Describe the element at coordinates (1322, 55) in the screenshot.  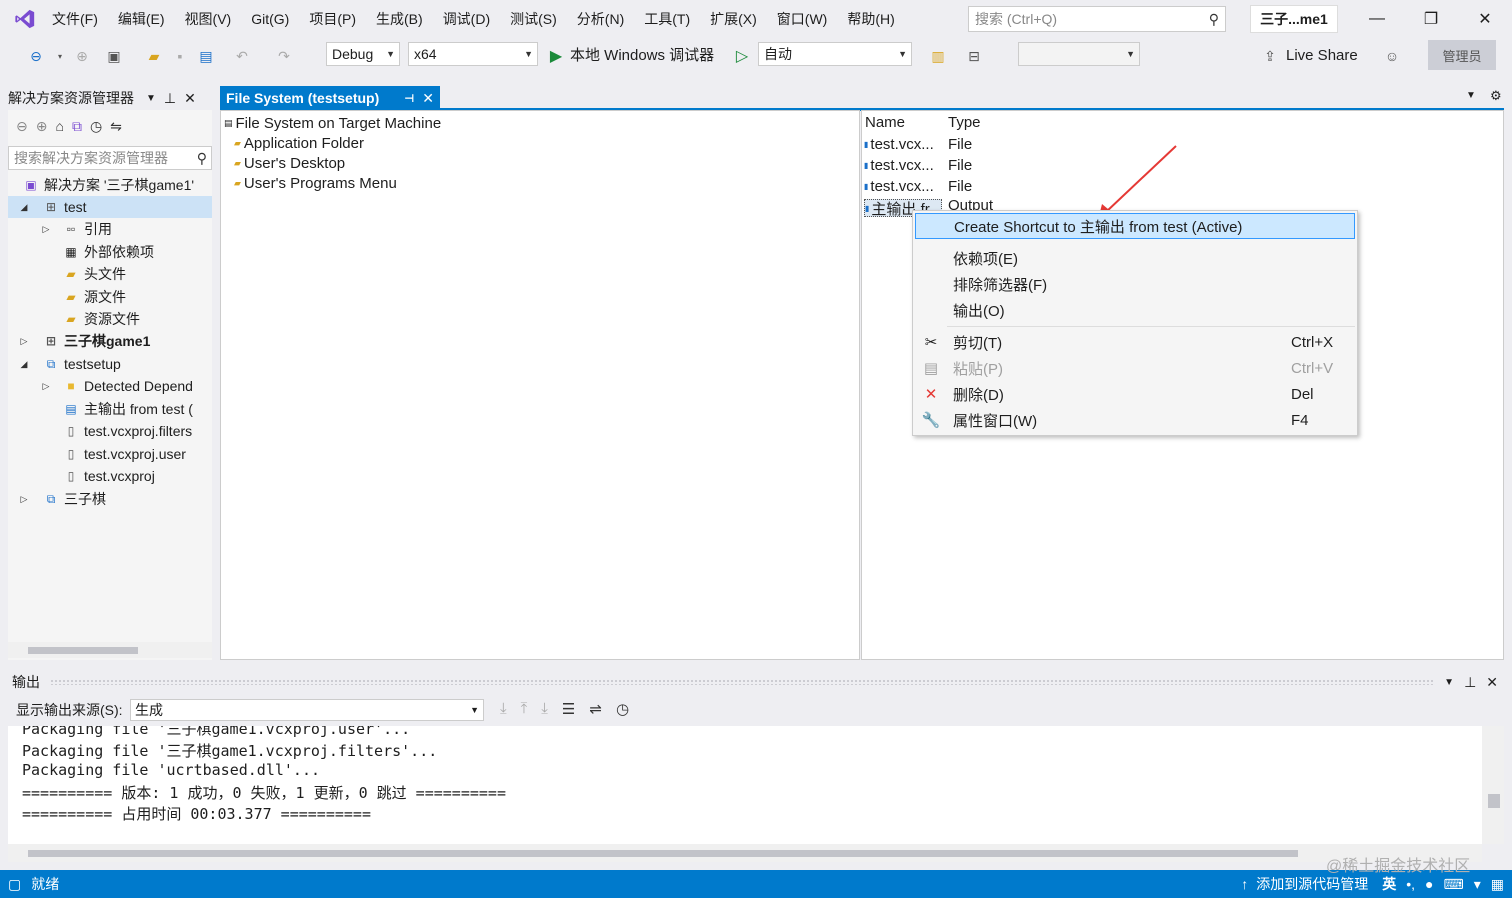
I see `live-share-button: Live Share` at that location.